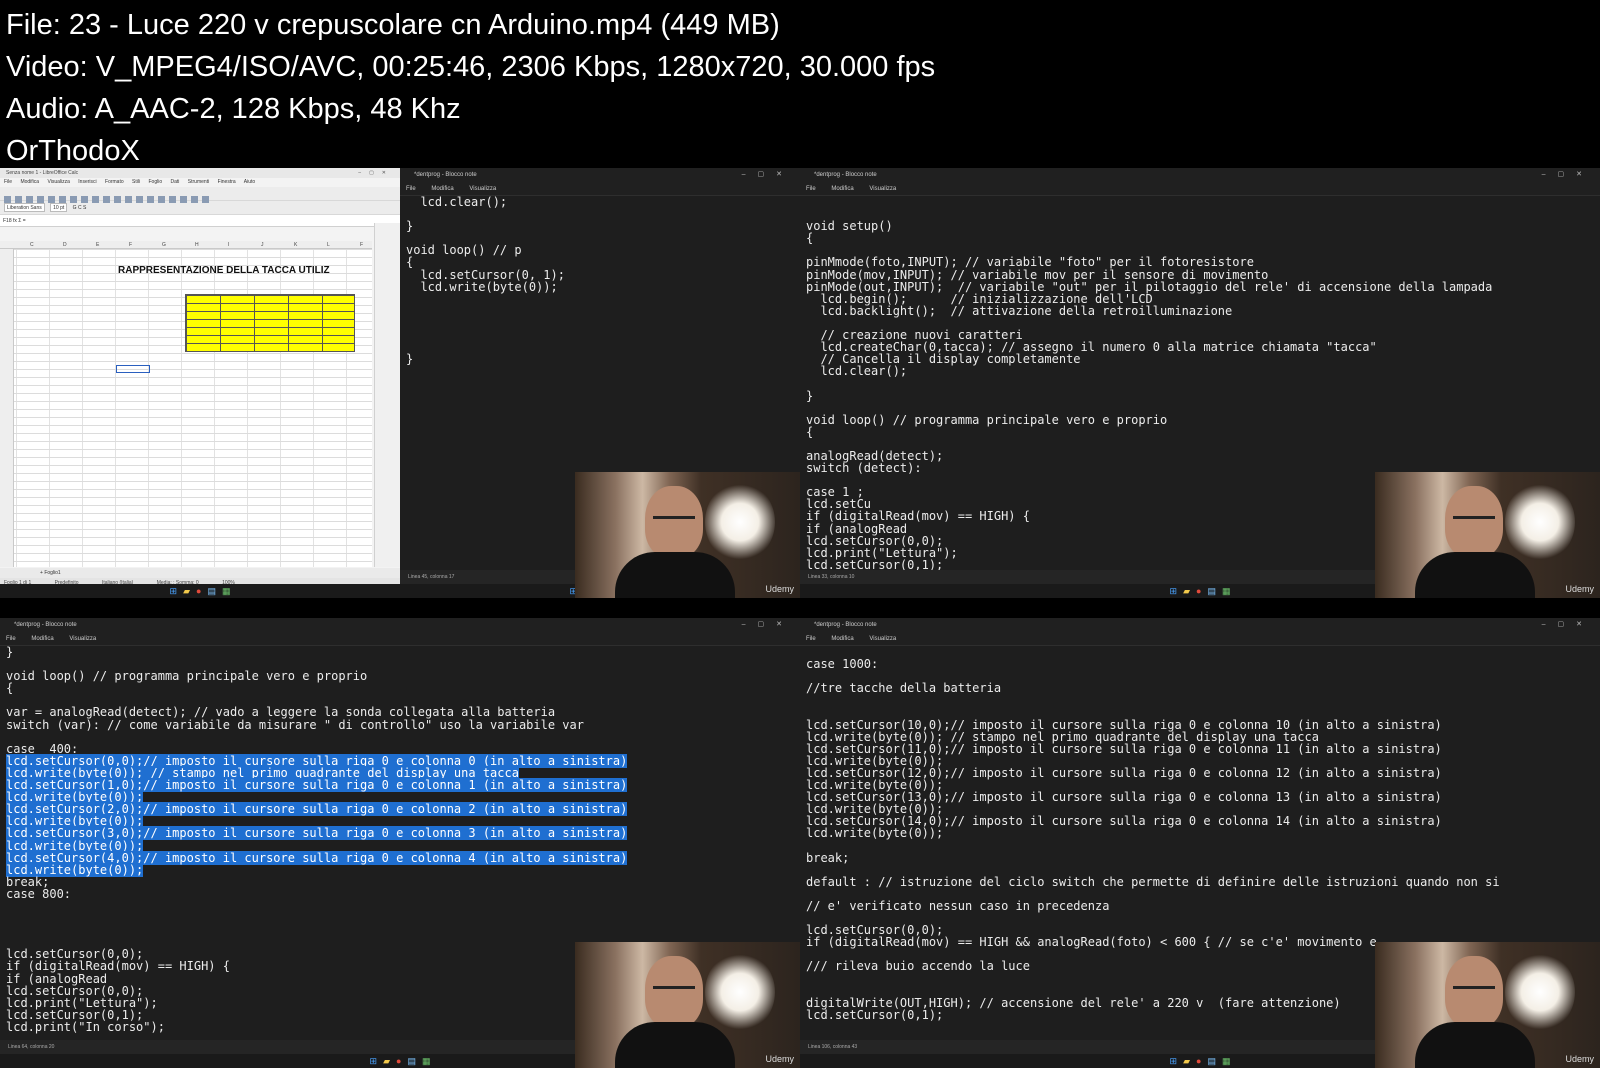  Describe the element at coordinates (197, 245) in the screenshot. I see `column-header: H` at that location.